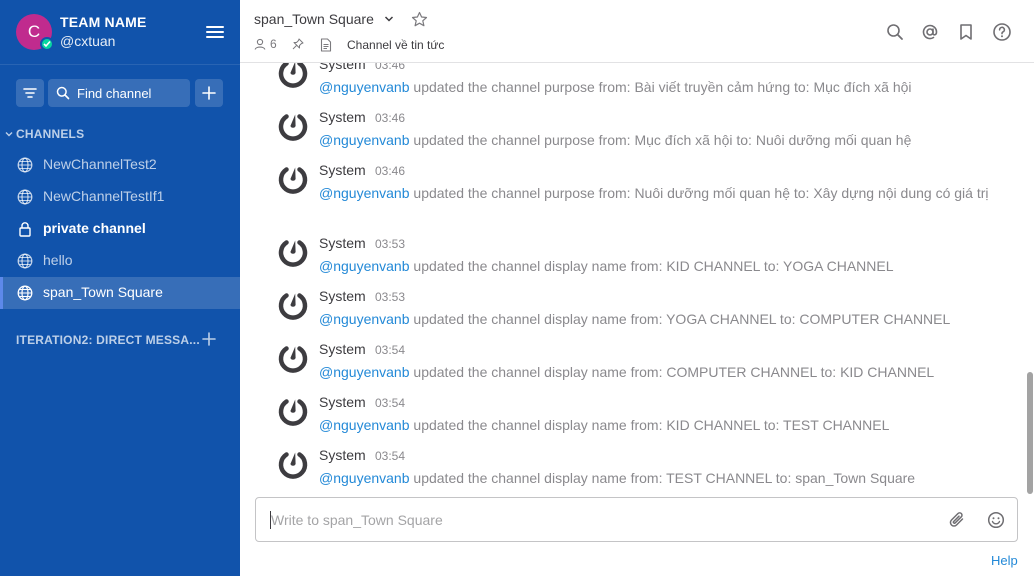  Describe the element at coordinates (957, 520) in the screenshot. I see `paperclip-icon` at that location.